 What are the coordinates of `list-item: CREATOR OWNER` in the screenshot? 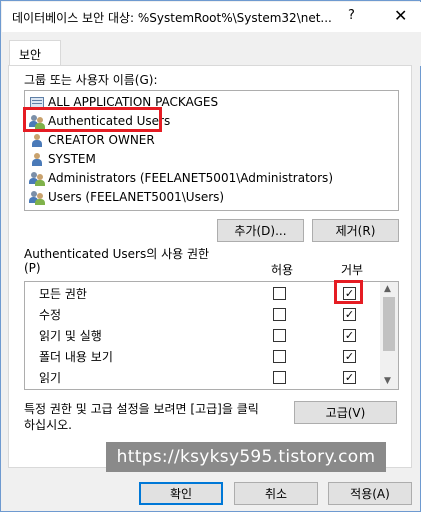 It's located at (92, 140).